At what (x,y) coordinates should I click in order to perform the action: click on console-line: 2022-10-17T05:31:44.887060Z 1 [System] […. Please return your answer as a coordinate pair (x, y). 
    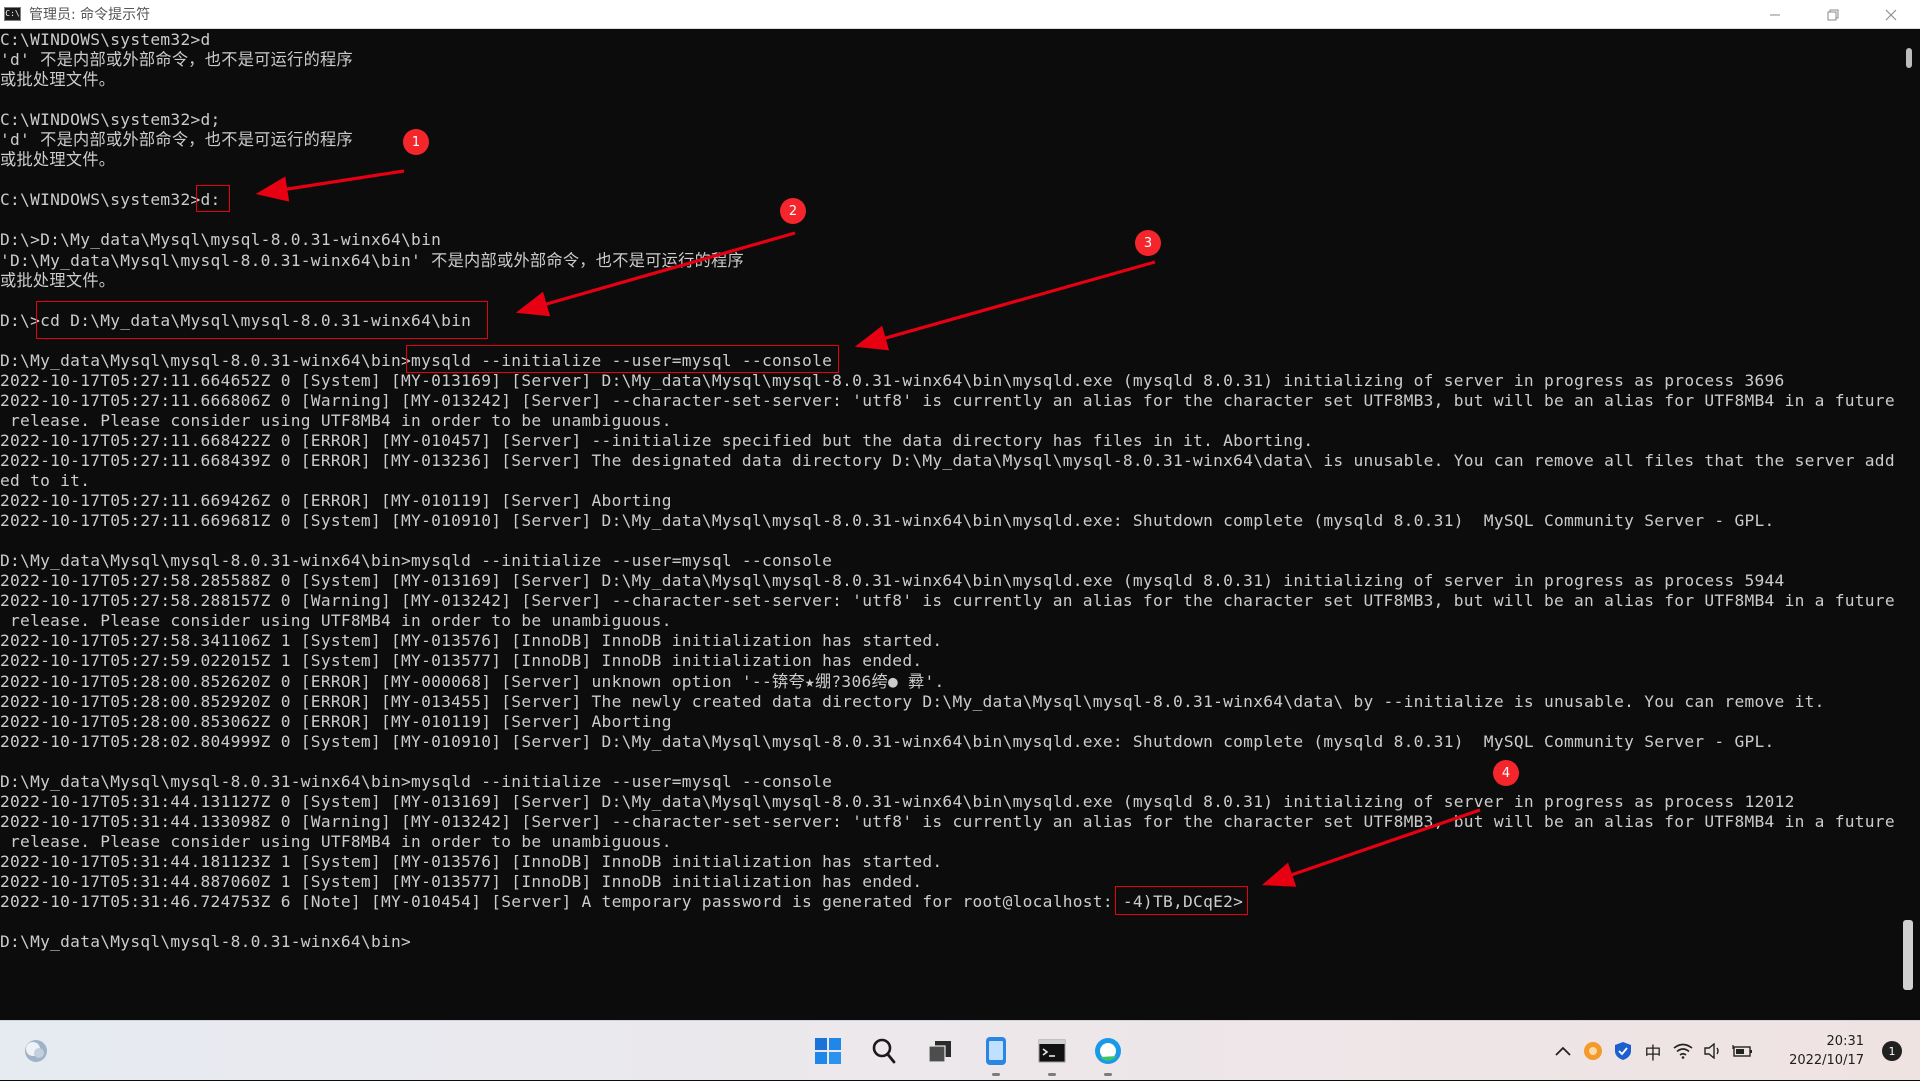
    Looking at the image, I should click on (461, 881).